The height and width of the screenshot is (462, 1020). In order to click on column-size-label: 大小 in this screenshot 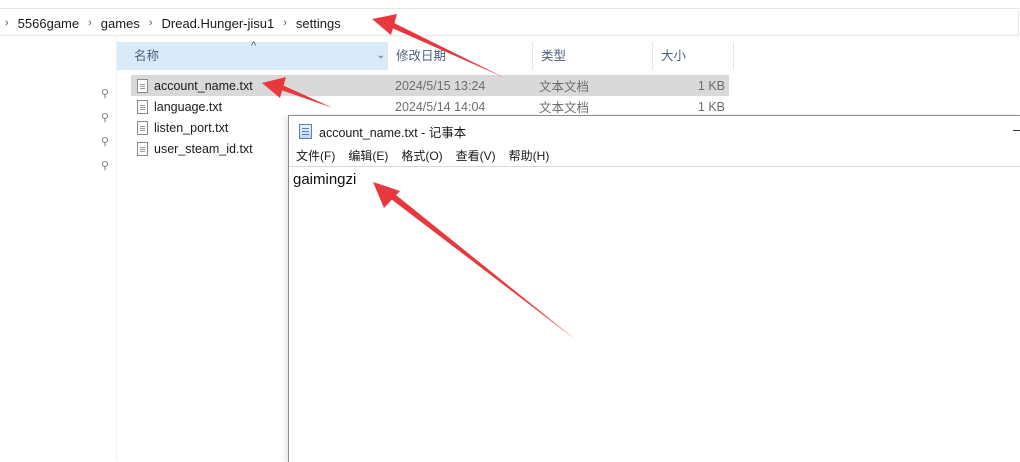, I will do `click(674, 56)`.